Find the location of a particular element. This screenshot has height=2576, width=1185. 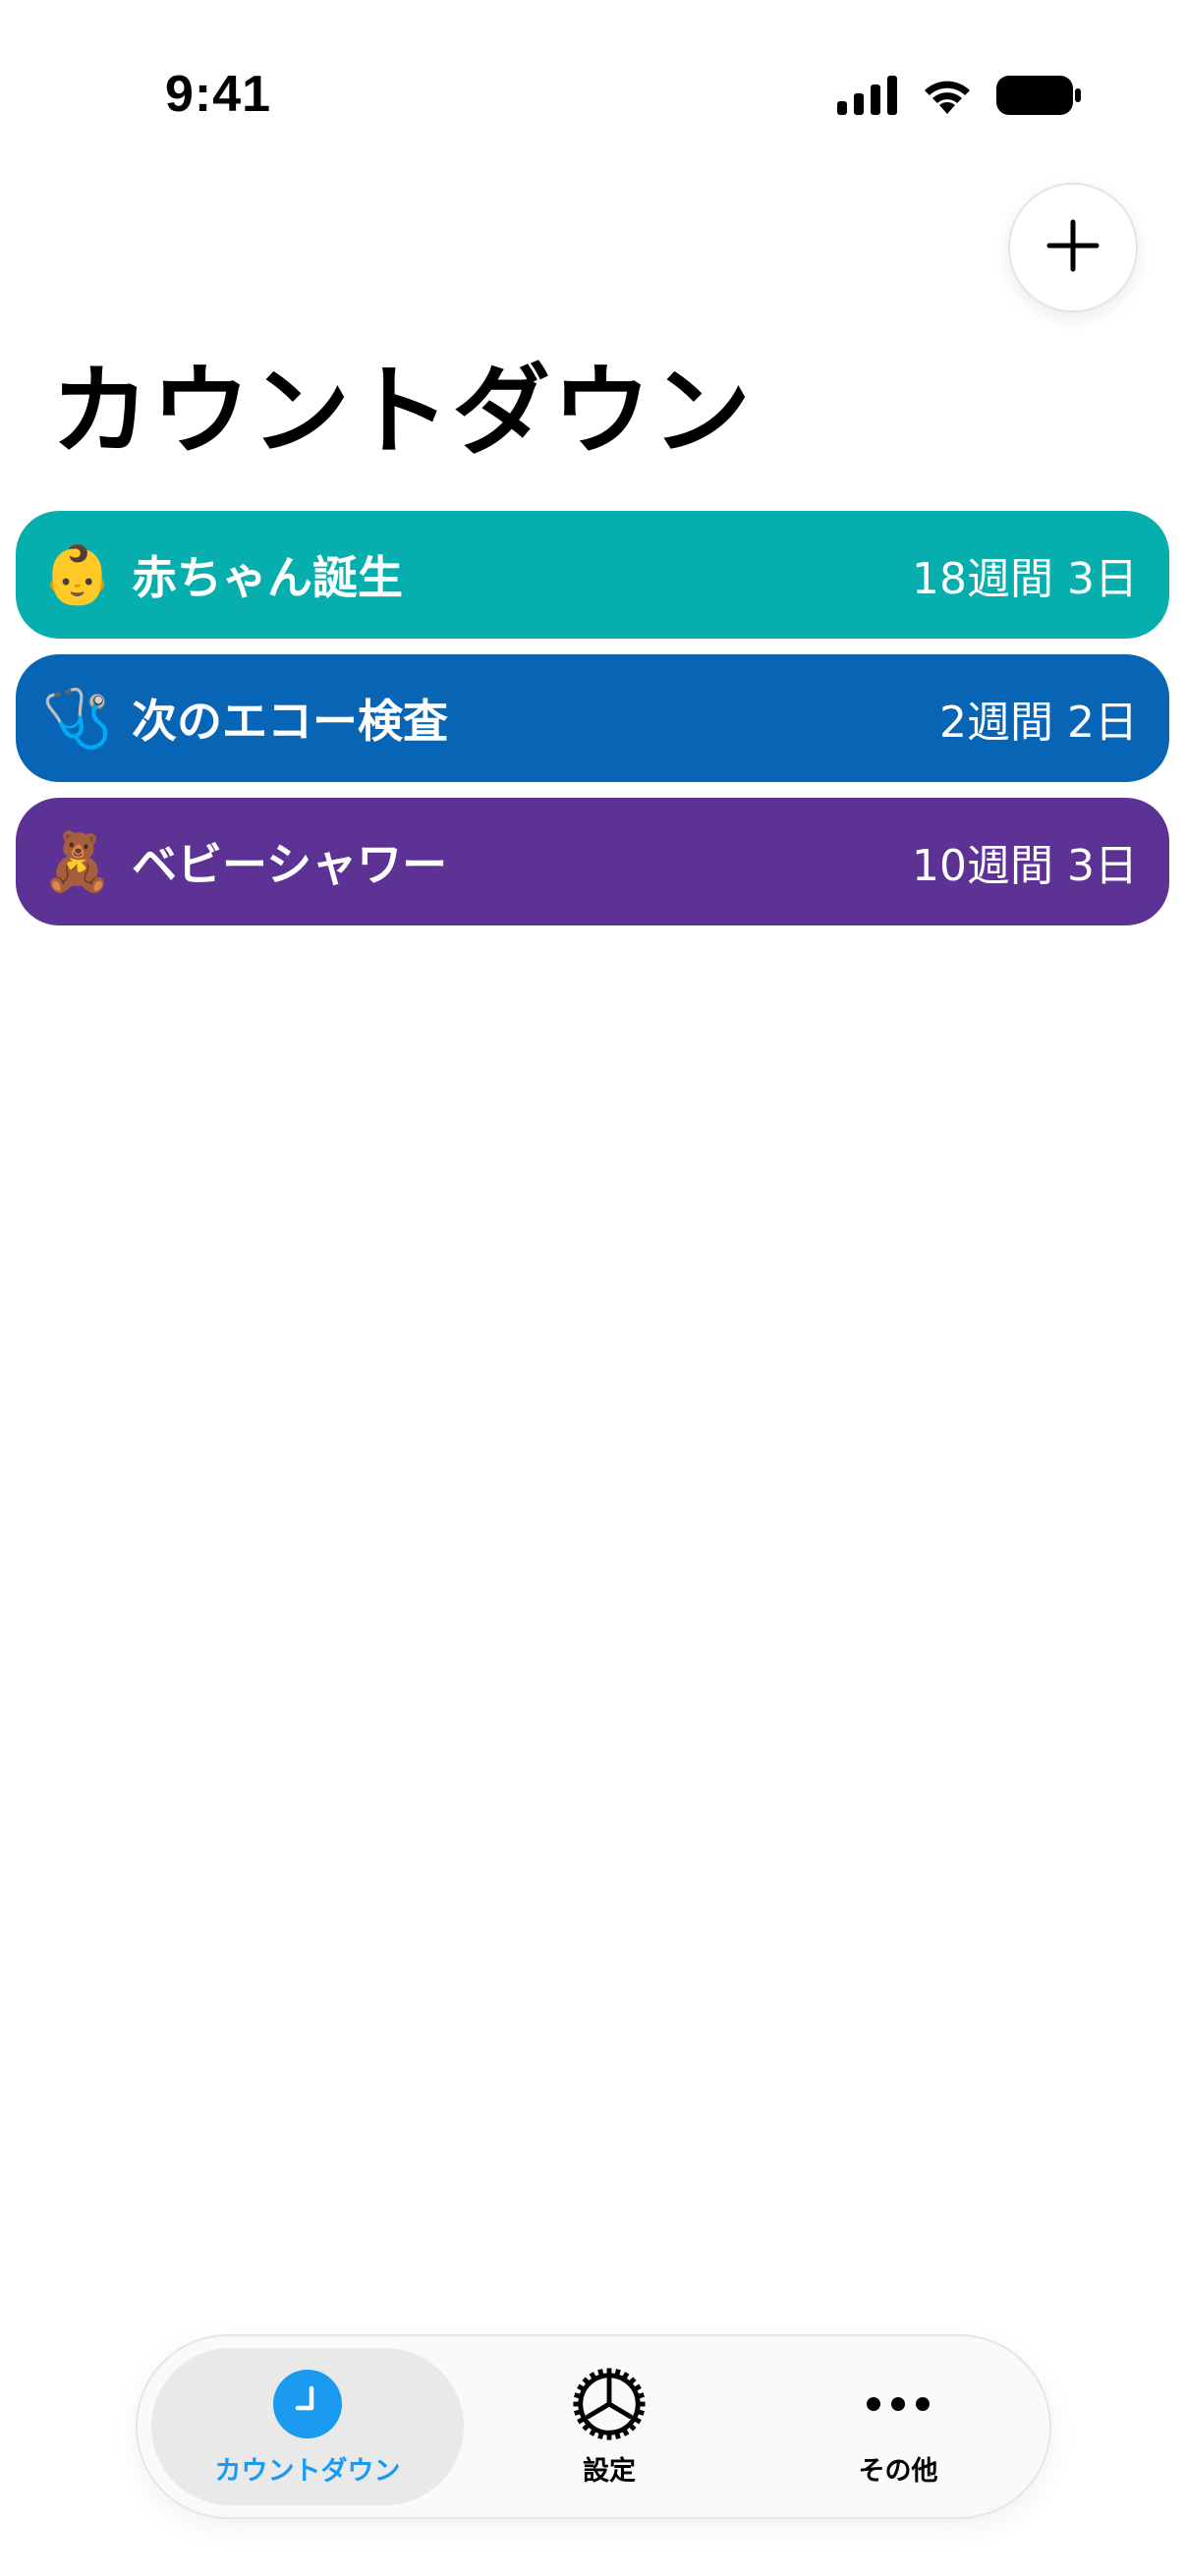

wifi-icon is located at coordinates (948, 97).